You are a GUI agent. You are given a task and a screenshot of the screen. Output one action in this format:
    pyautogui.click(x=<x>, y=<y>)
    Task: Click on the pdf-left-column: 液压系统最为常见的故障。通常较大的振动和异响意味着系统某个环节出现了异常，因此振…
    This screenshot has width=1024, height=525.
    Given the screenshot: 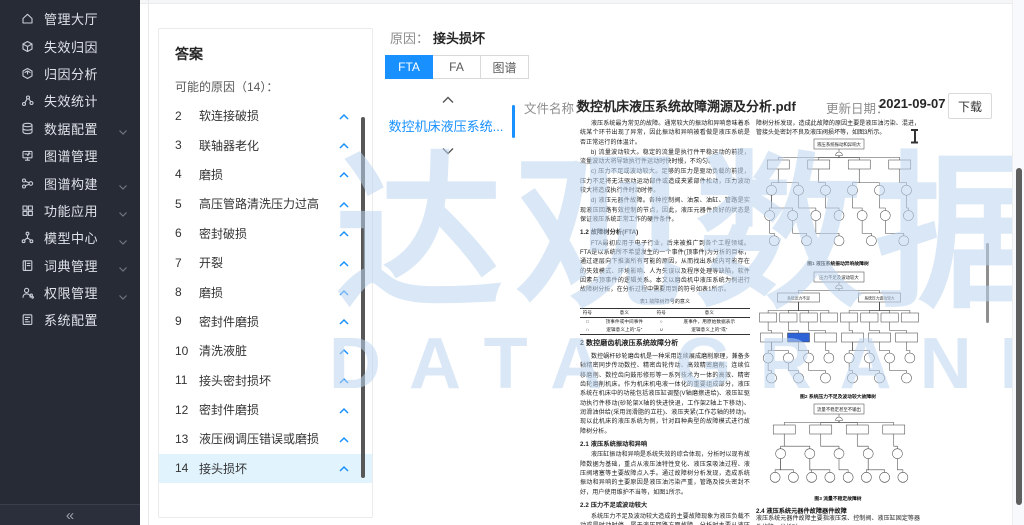 What is the action you would take?
    pyautogui.click(x=665, y=322)
    